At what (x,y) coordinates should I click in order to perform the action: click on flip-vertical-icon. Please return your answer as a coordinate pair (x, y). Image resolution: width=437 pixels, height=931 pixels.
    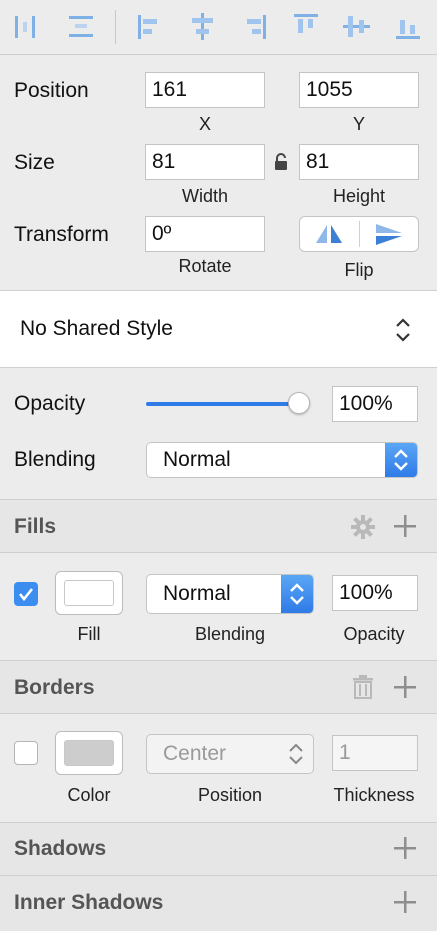
    Looking at the image, I should click on (389, 234).